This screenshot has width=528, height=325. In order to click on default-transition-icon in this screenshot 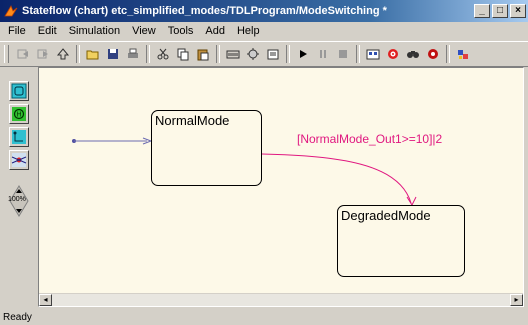, I will do `click(19, 137)`.